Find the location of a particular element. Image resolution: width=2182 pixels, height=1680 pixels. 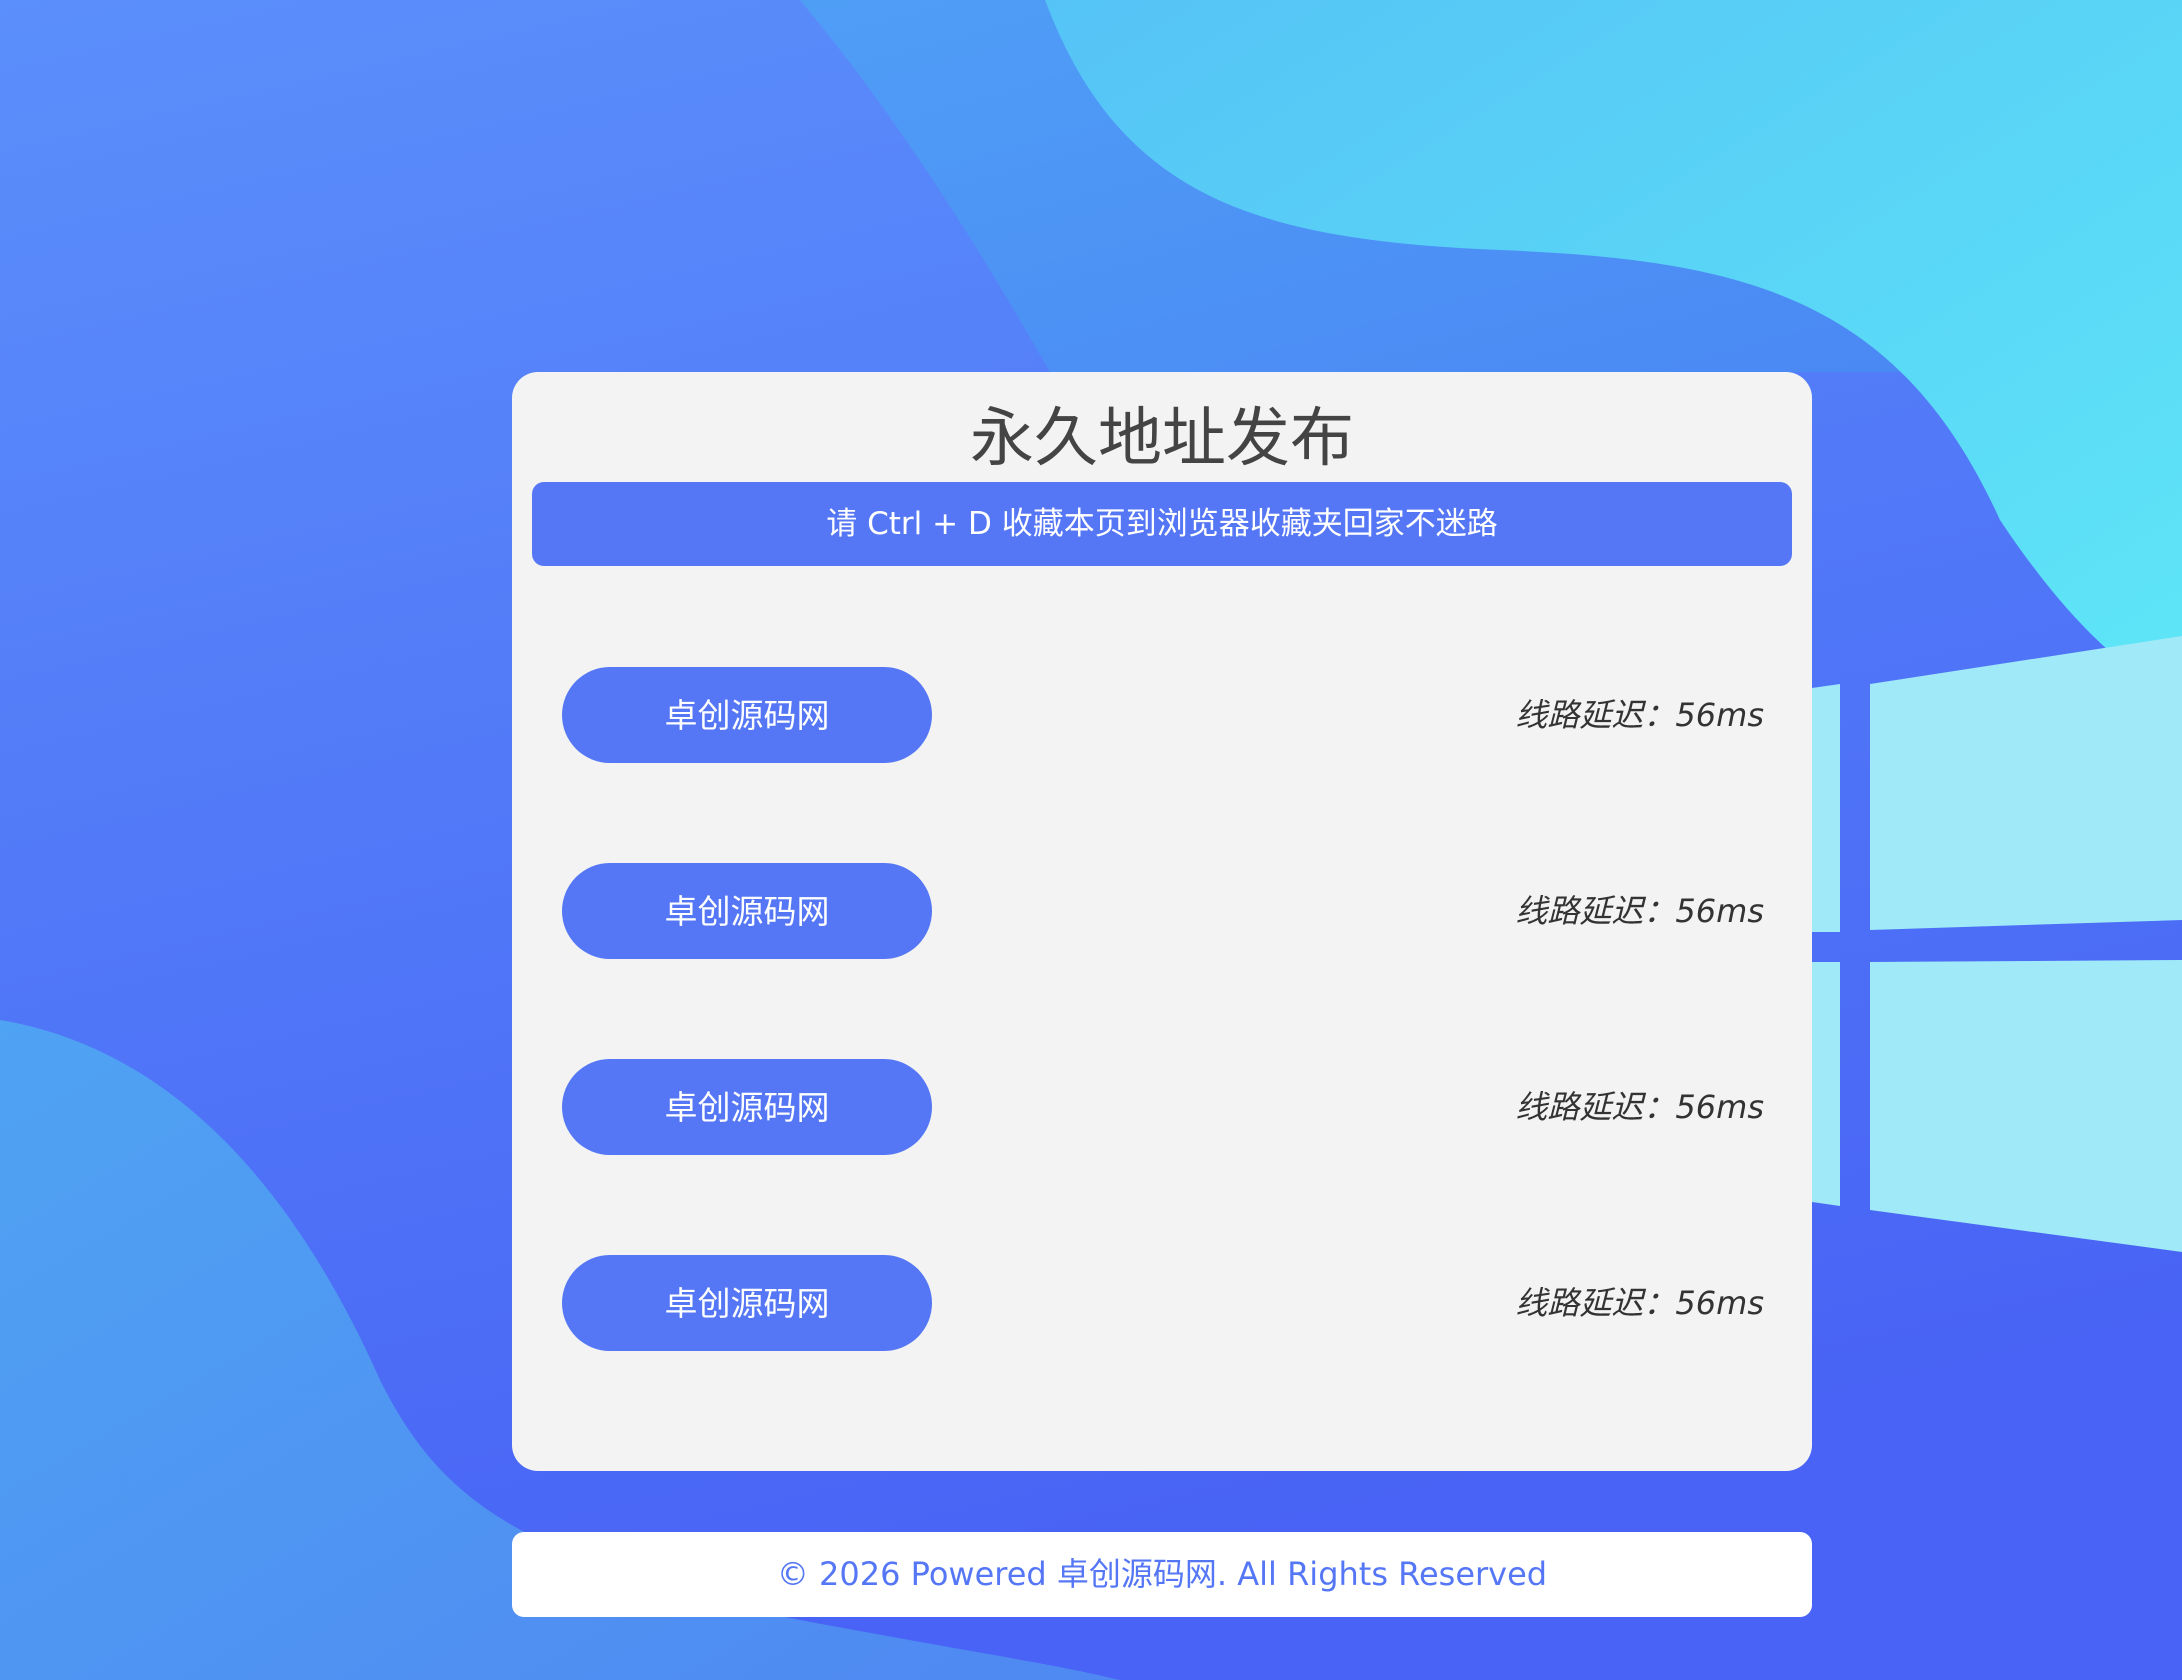

window-pane-bottom-right is located at coordinates (2026, 1106).